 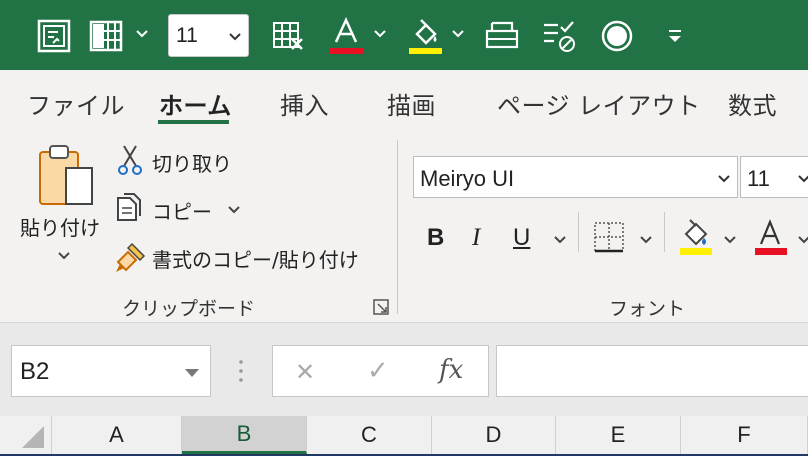 What do you see at coordinates (618, 435) in the screenshot?
I see `column-header-e: E` at bounding box center [618, 435].